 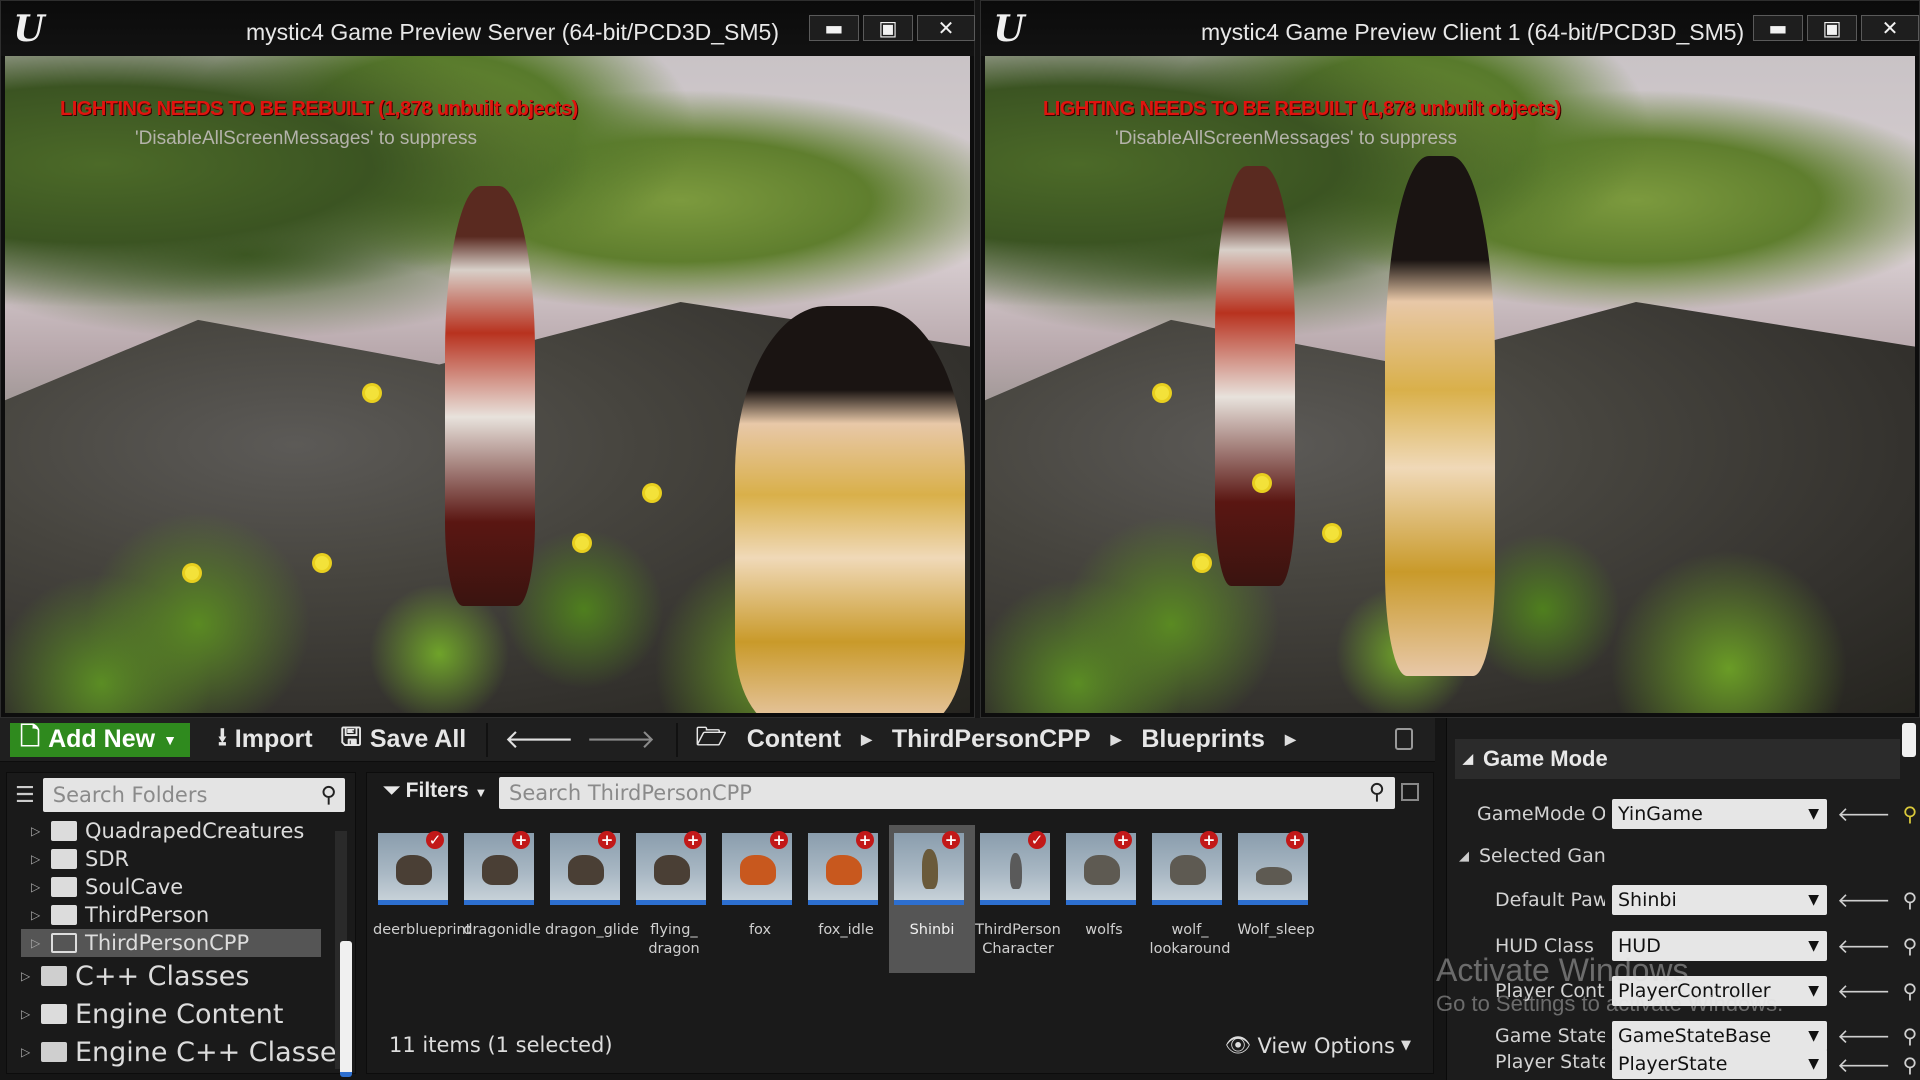 What do you see at coordinates (188, 887) in the screenshot?
I see `folder-item: ▷ SoulCave` at bounding box center [188, 887].